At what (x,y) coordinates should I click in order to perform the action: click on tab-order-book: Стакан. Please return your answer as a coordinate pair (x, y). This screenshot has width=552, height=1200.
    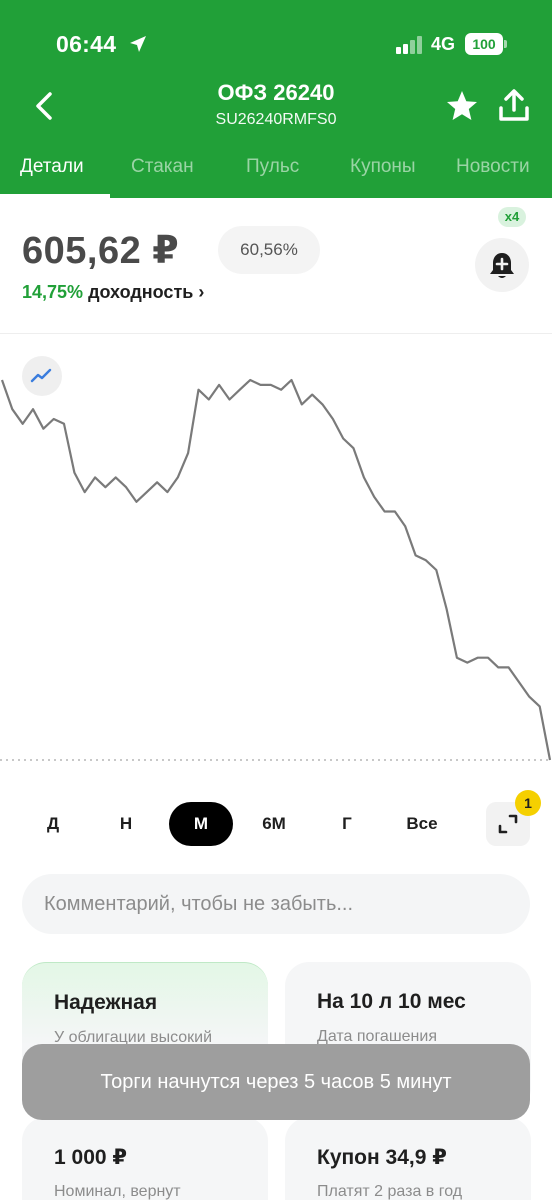
    Looking at the image, I should click on (162, 167).